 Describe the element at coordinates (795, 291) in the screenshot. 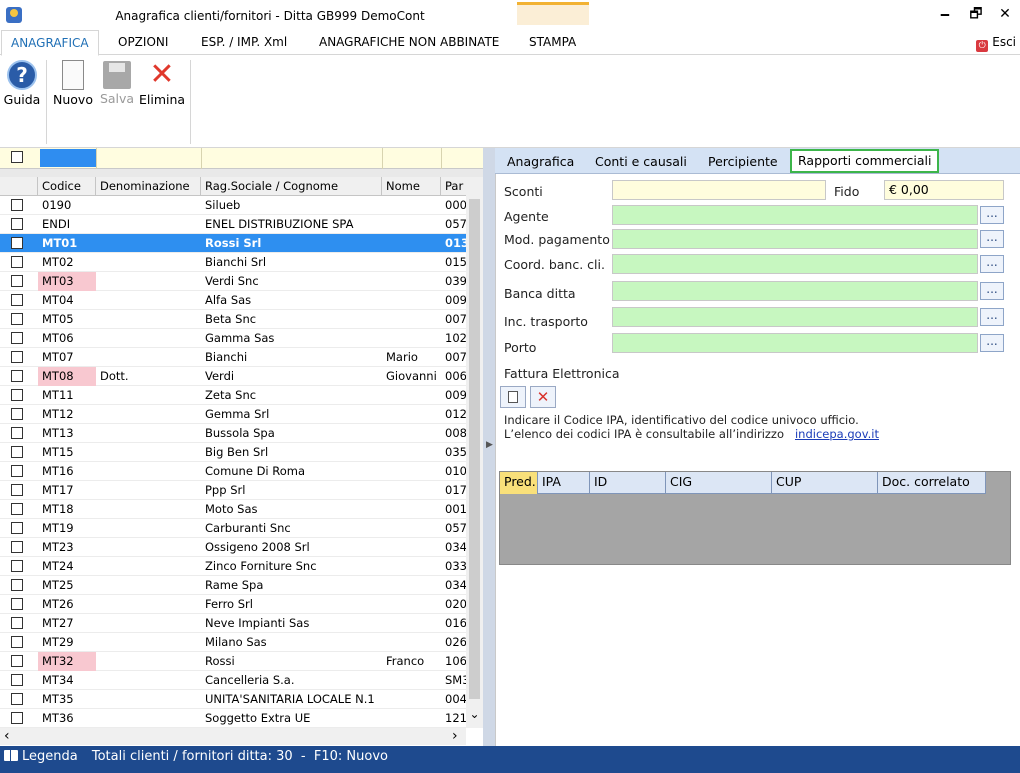

I see `banca-ditta-input` at that location.